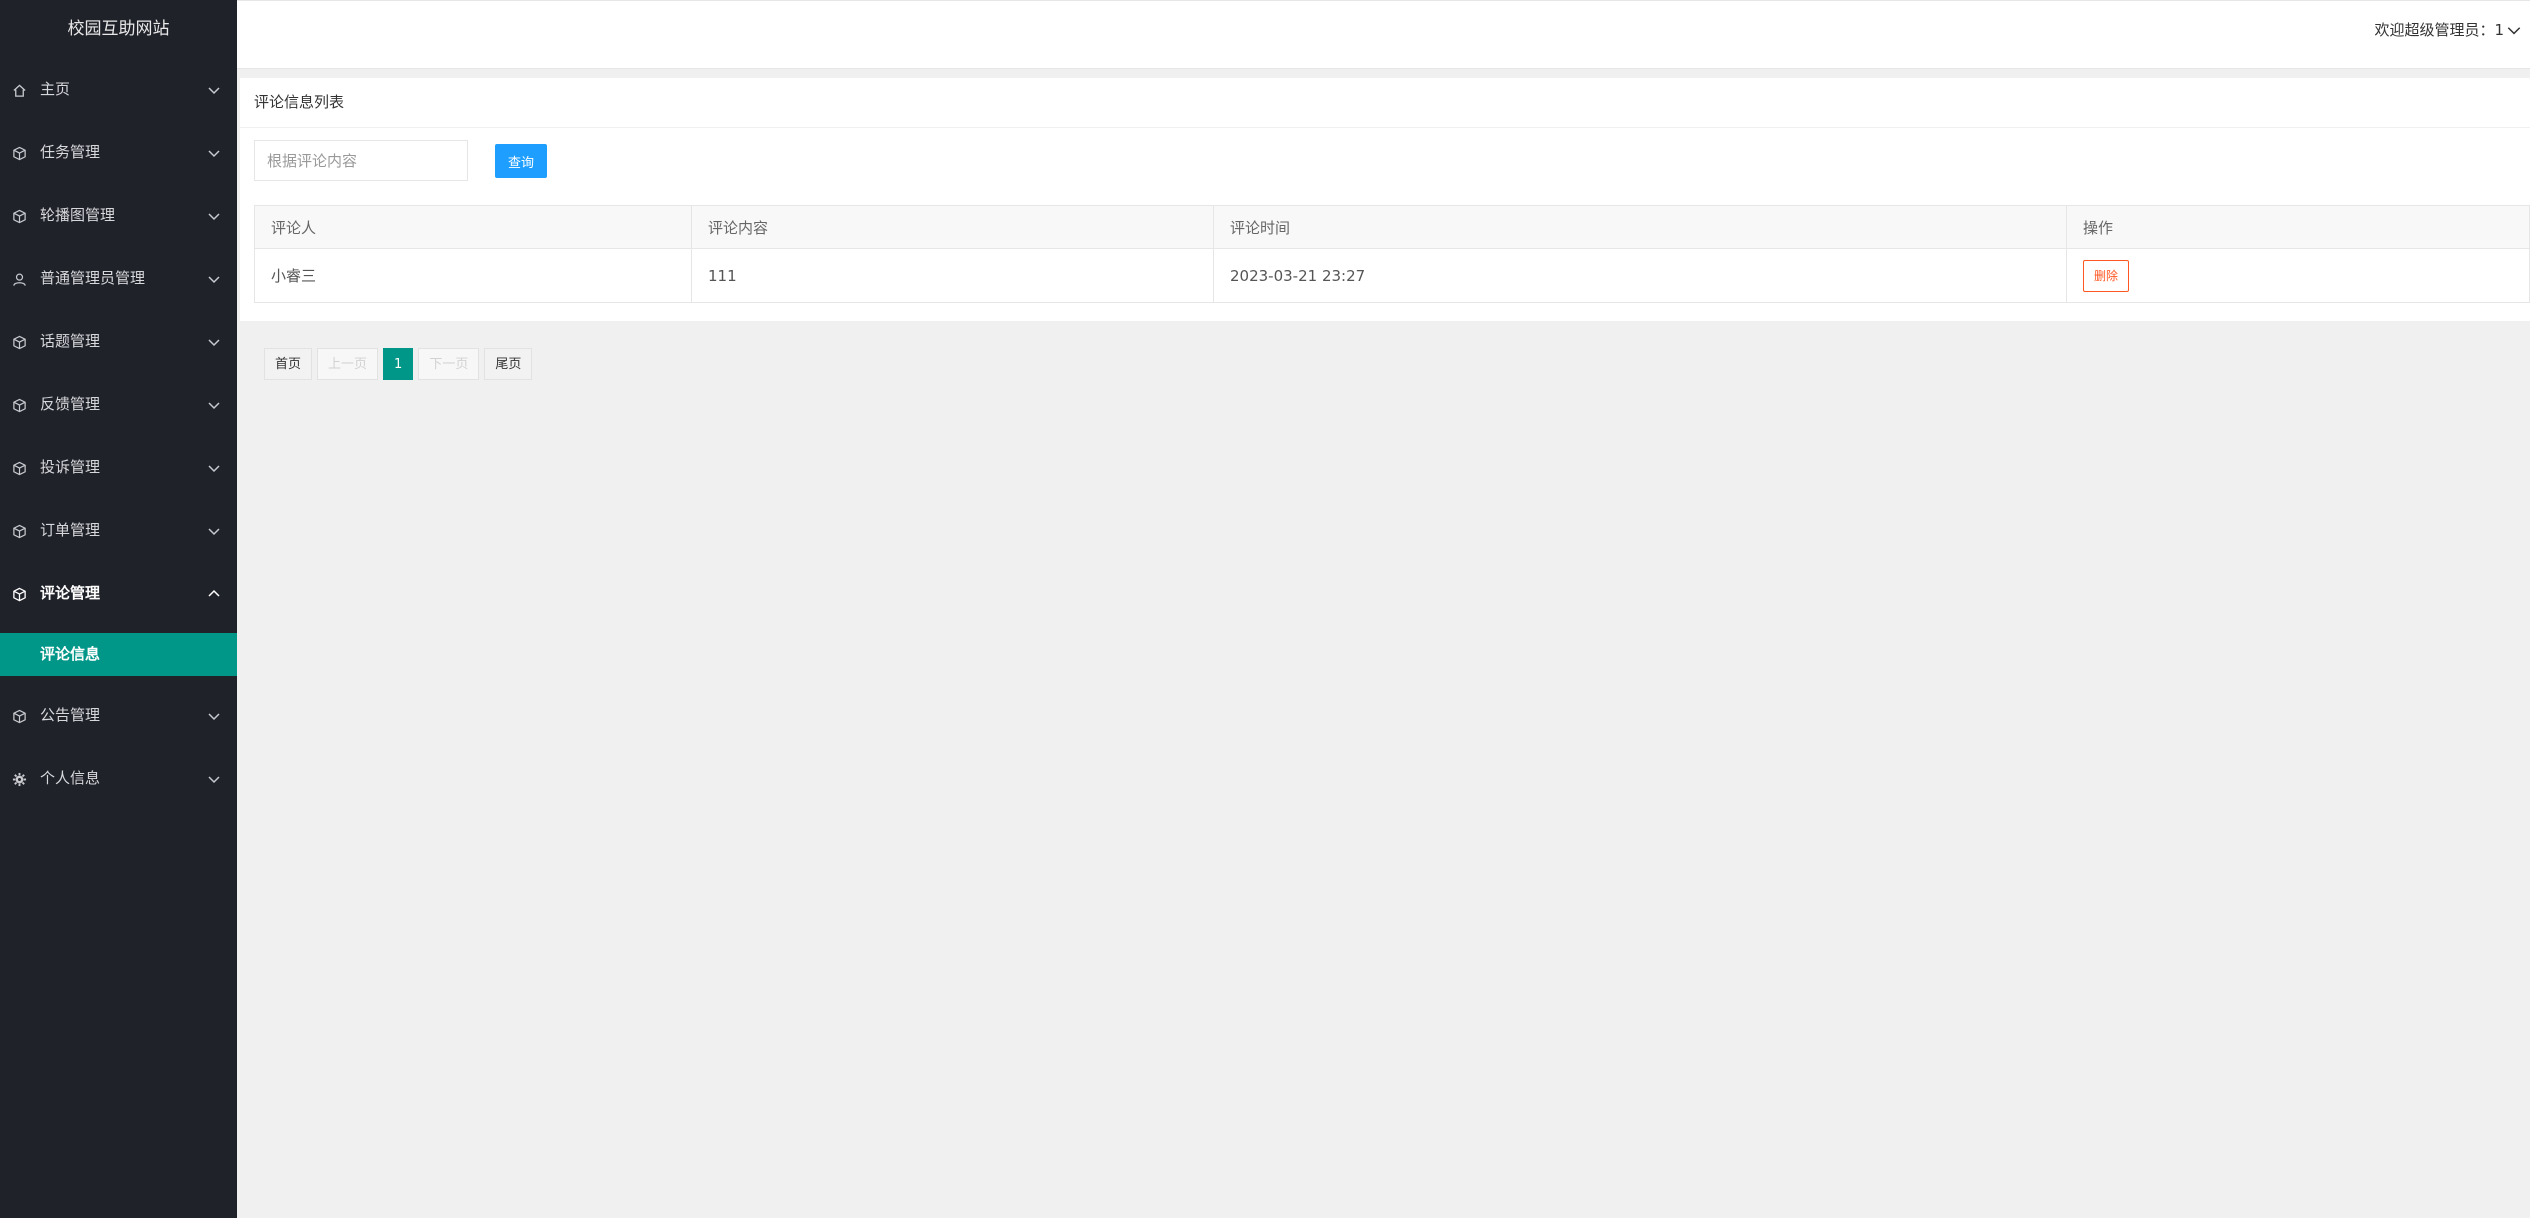 The height and width of the screenshot is (1218, 2530). I want to click on chevron-up-icon, so click(214, 594).